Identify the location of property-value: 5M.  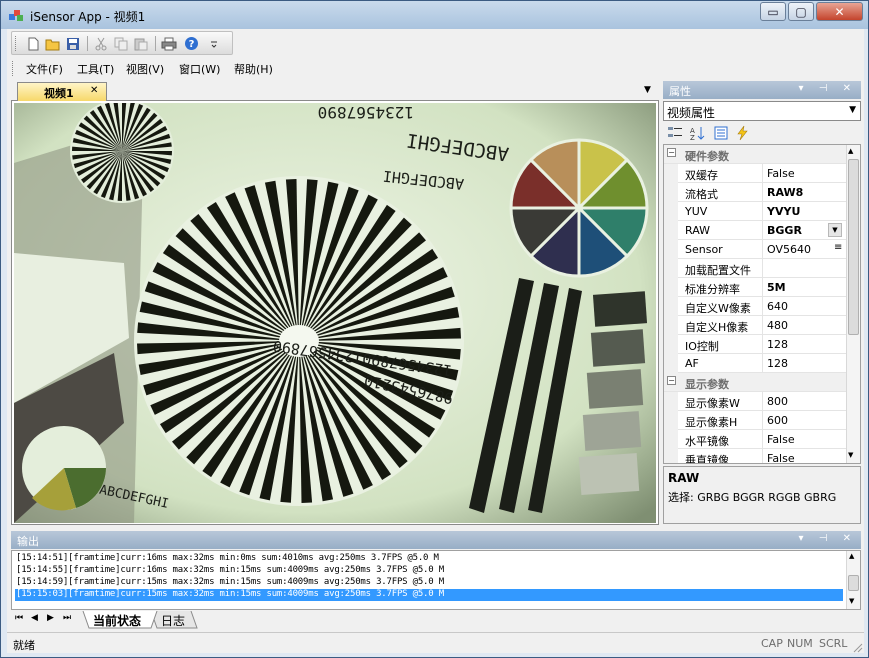
(776, 287).